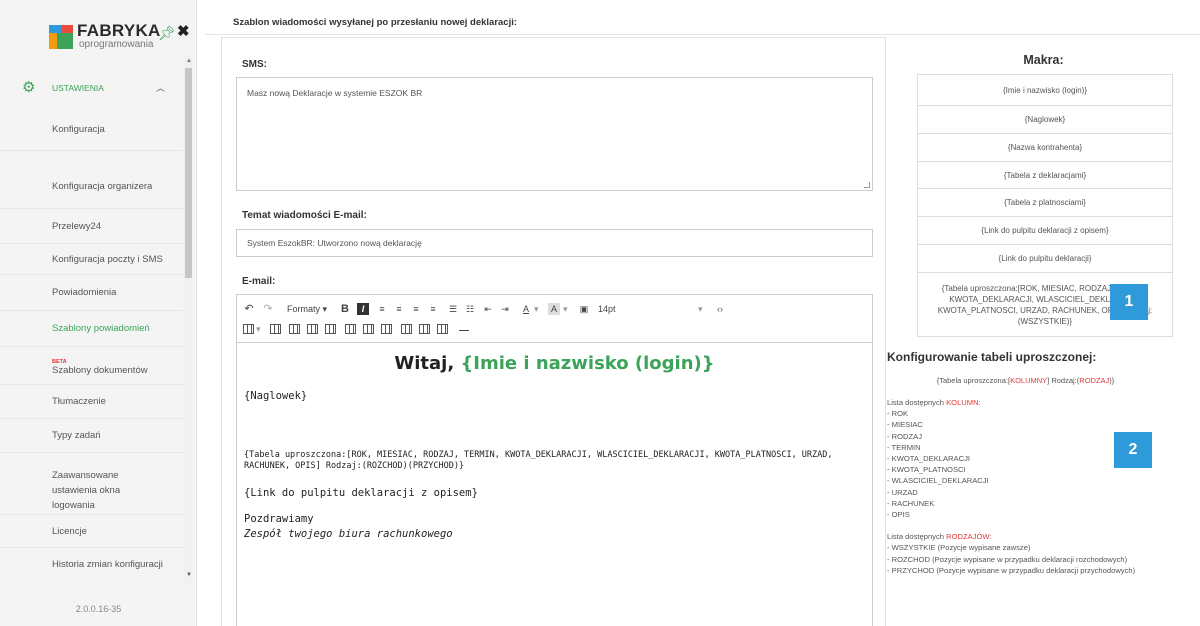  I want to click on syntax-kinds: RODZAJ, so click(1094, 380).